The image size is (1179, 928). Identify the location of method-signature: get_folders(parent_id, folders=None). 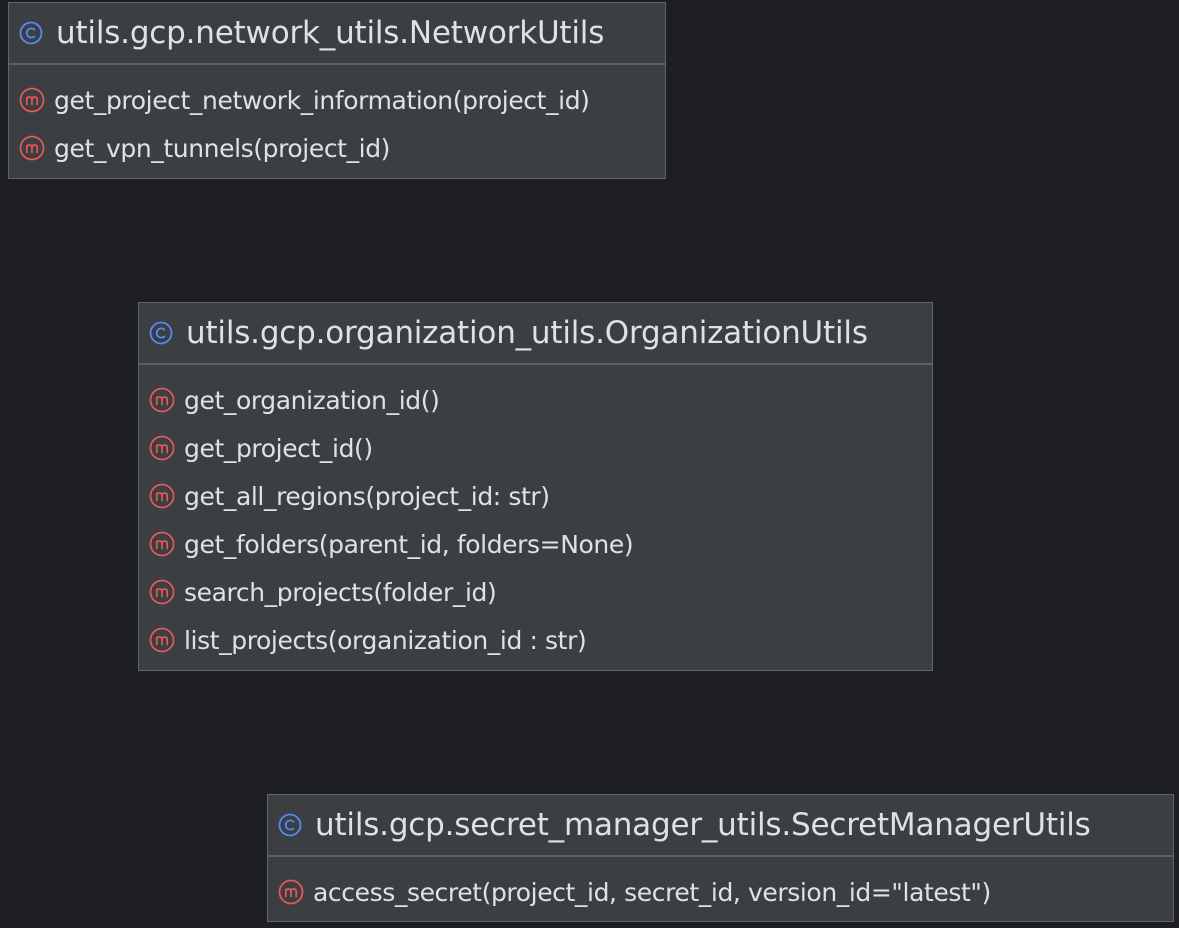
(409, 544).